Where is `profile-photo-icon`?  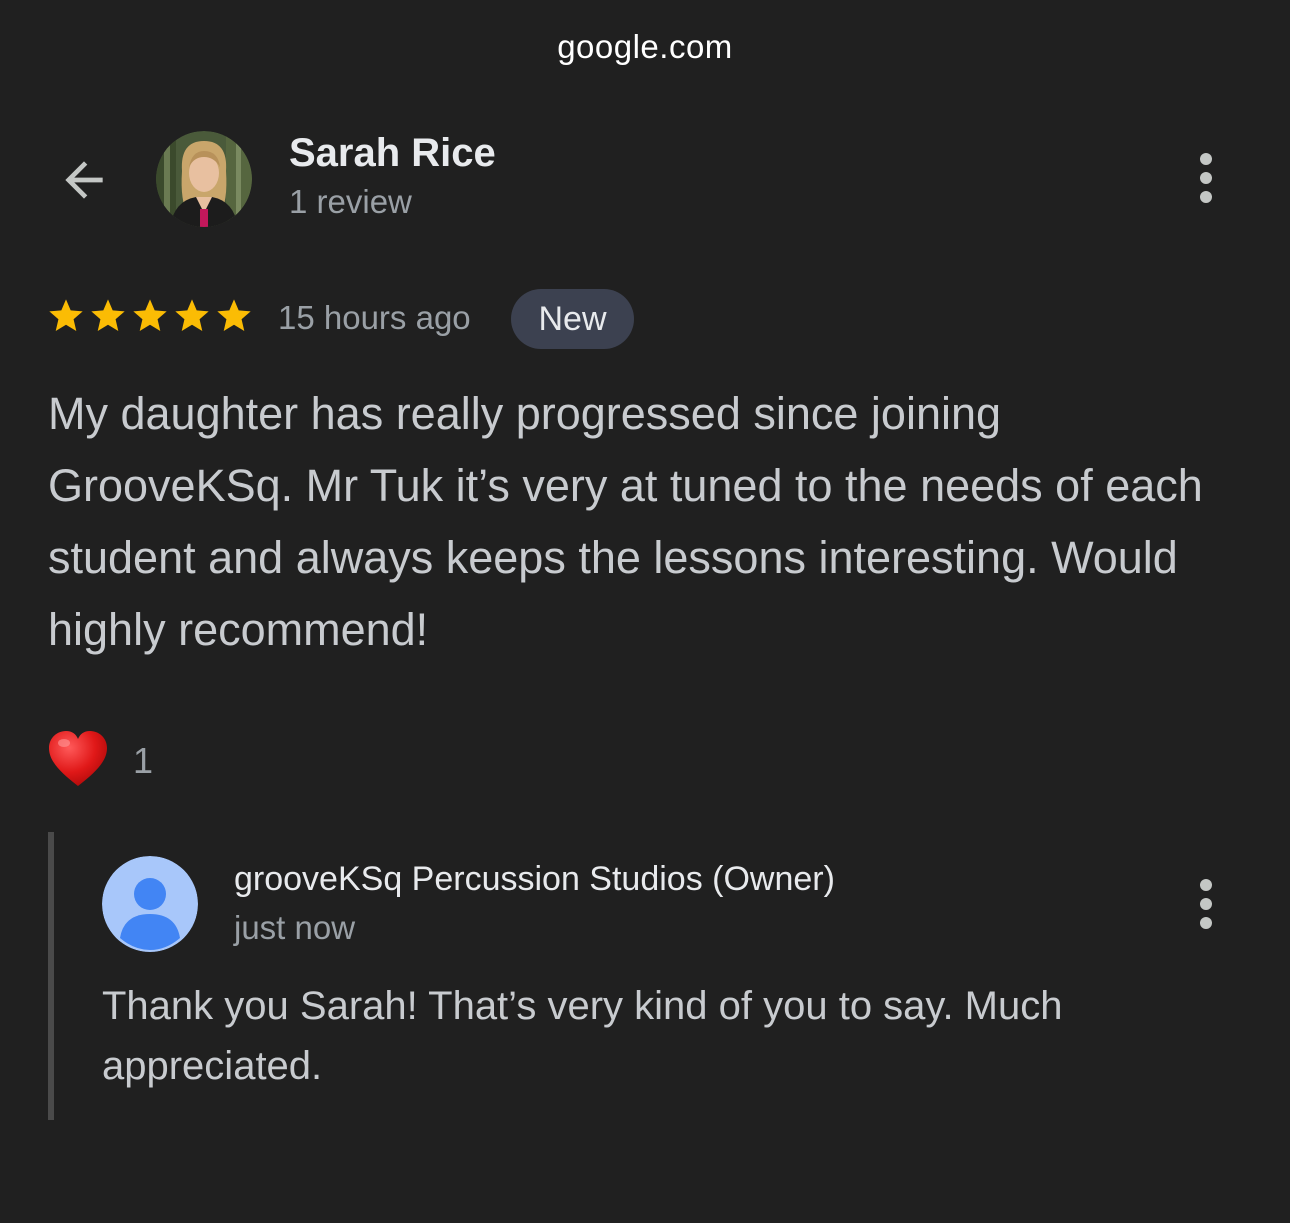
profile-photo-icon is located at coordinates (204, 179).